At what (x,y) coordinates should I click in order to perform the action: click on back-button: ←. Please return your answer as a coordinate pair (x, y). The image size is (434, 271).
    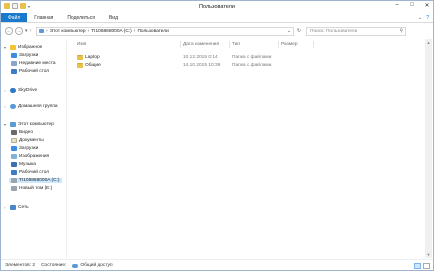
    Looking at the image, I should click on (9, 31).